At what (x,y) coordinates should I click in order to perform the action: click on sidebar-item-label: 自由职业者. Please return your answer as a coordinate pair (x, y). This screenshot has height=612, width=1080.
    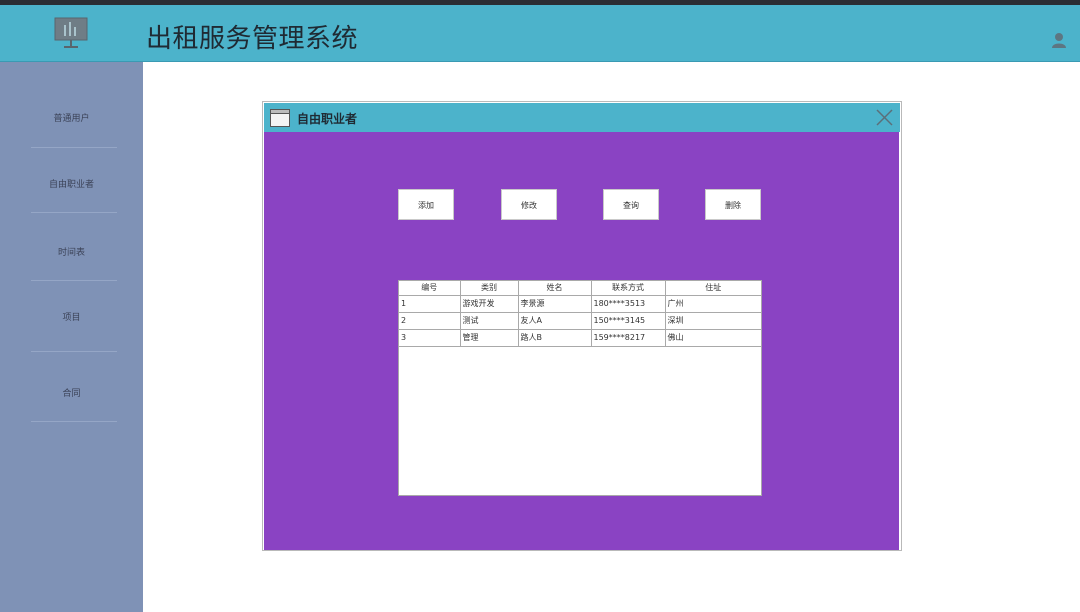
    Looking at the image, I should click on (71, 185).